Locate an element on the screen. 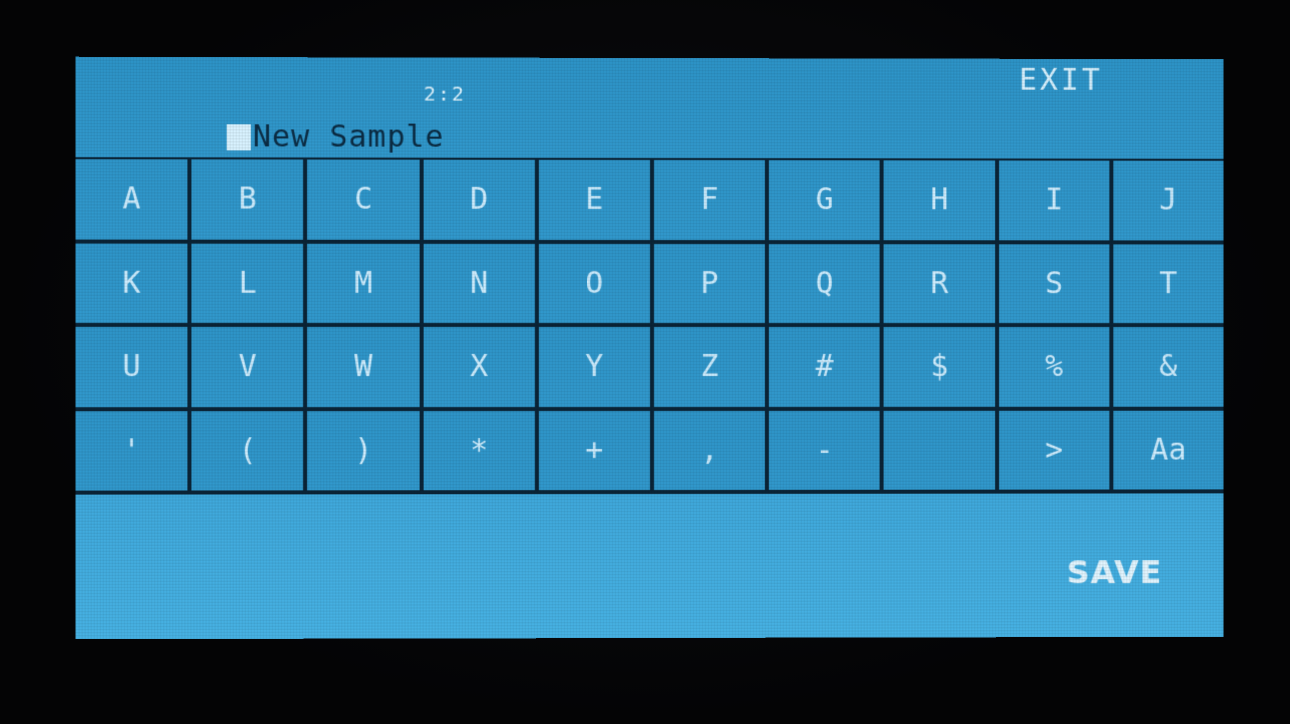 The width and height of the screenshot is (1290, 724). key-36: - is located at coordinates (824, 450).